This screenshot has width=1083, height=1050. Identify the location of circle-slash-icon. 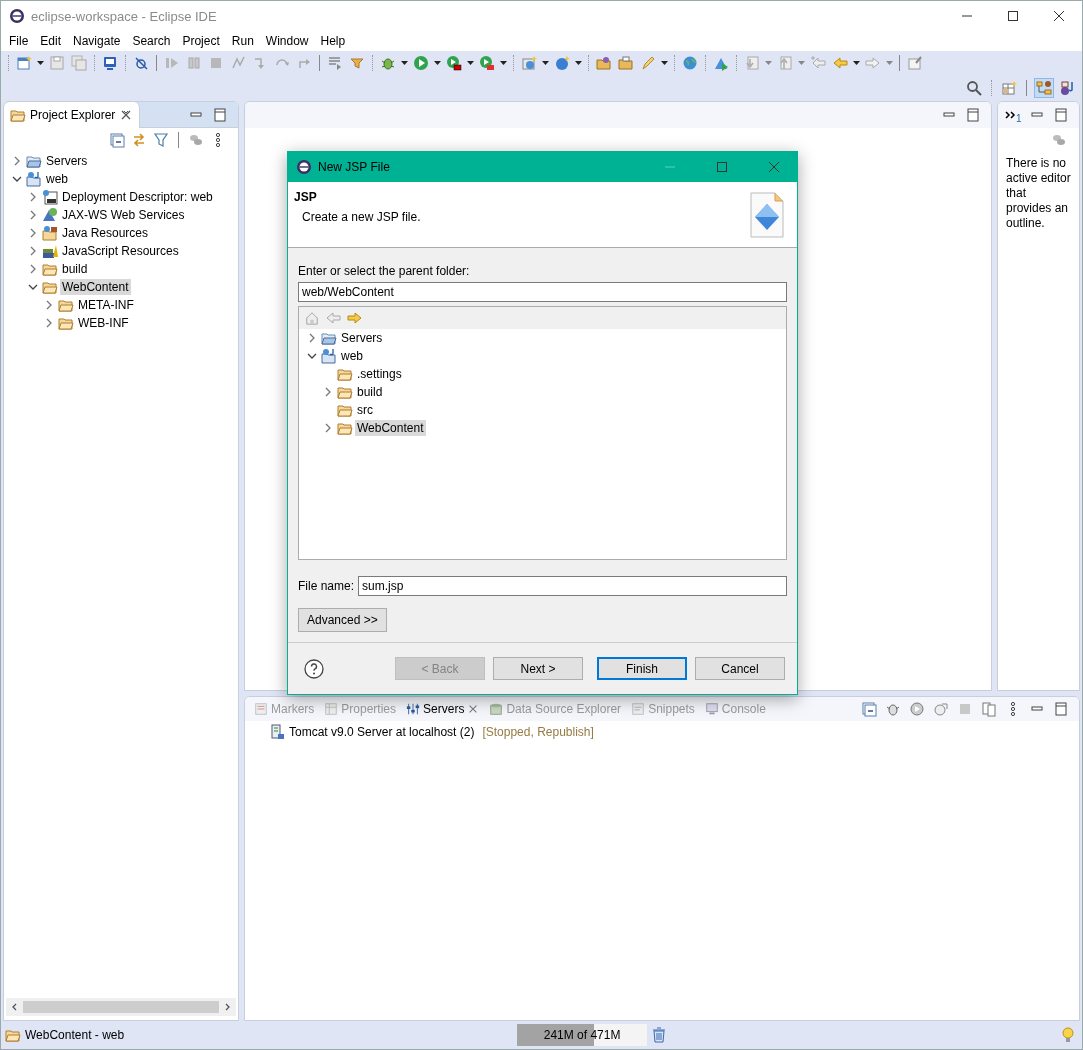
(141, 62).